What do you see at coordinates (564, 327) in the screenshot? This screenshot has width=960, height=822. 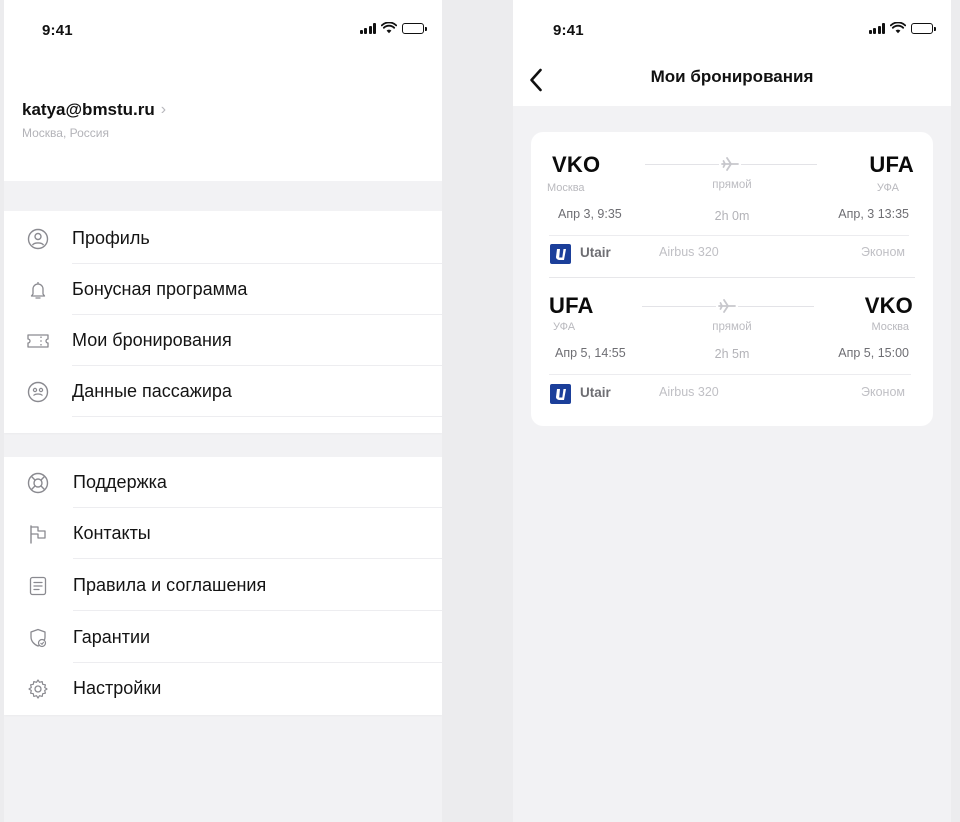 I see `origin-city: УФА` at bounding box center [564, 327].